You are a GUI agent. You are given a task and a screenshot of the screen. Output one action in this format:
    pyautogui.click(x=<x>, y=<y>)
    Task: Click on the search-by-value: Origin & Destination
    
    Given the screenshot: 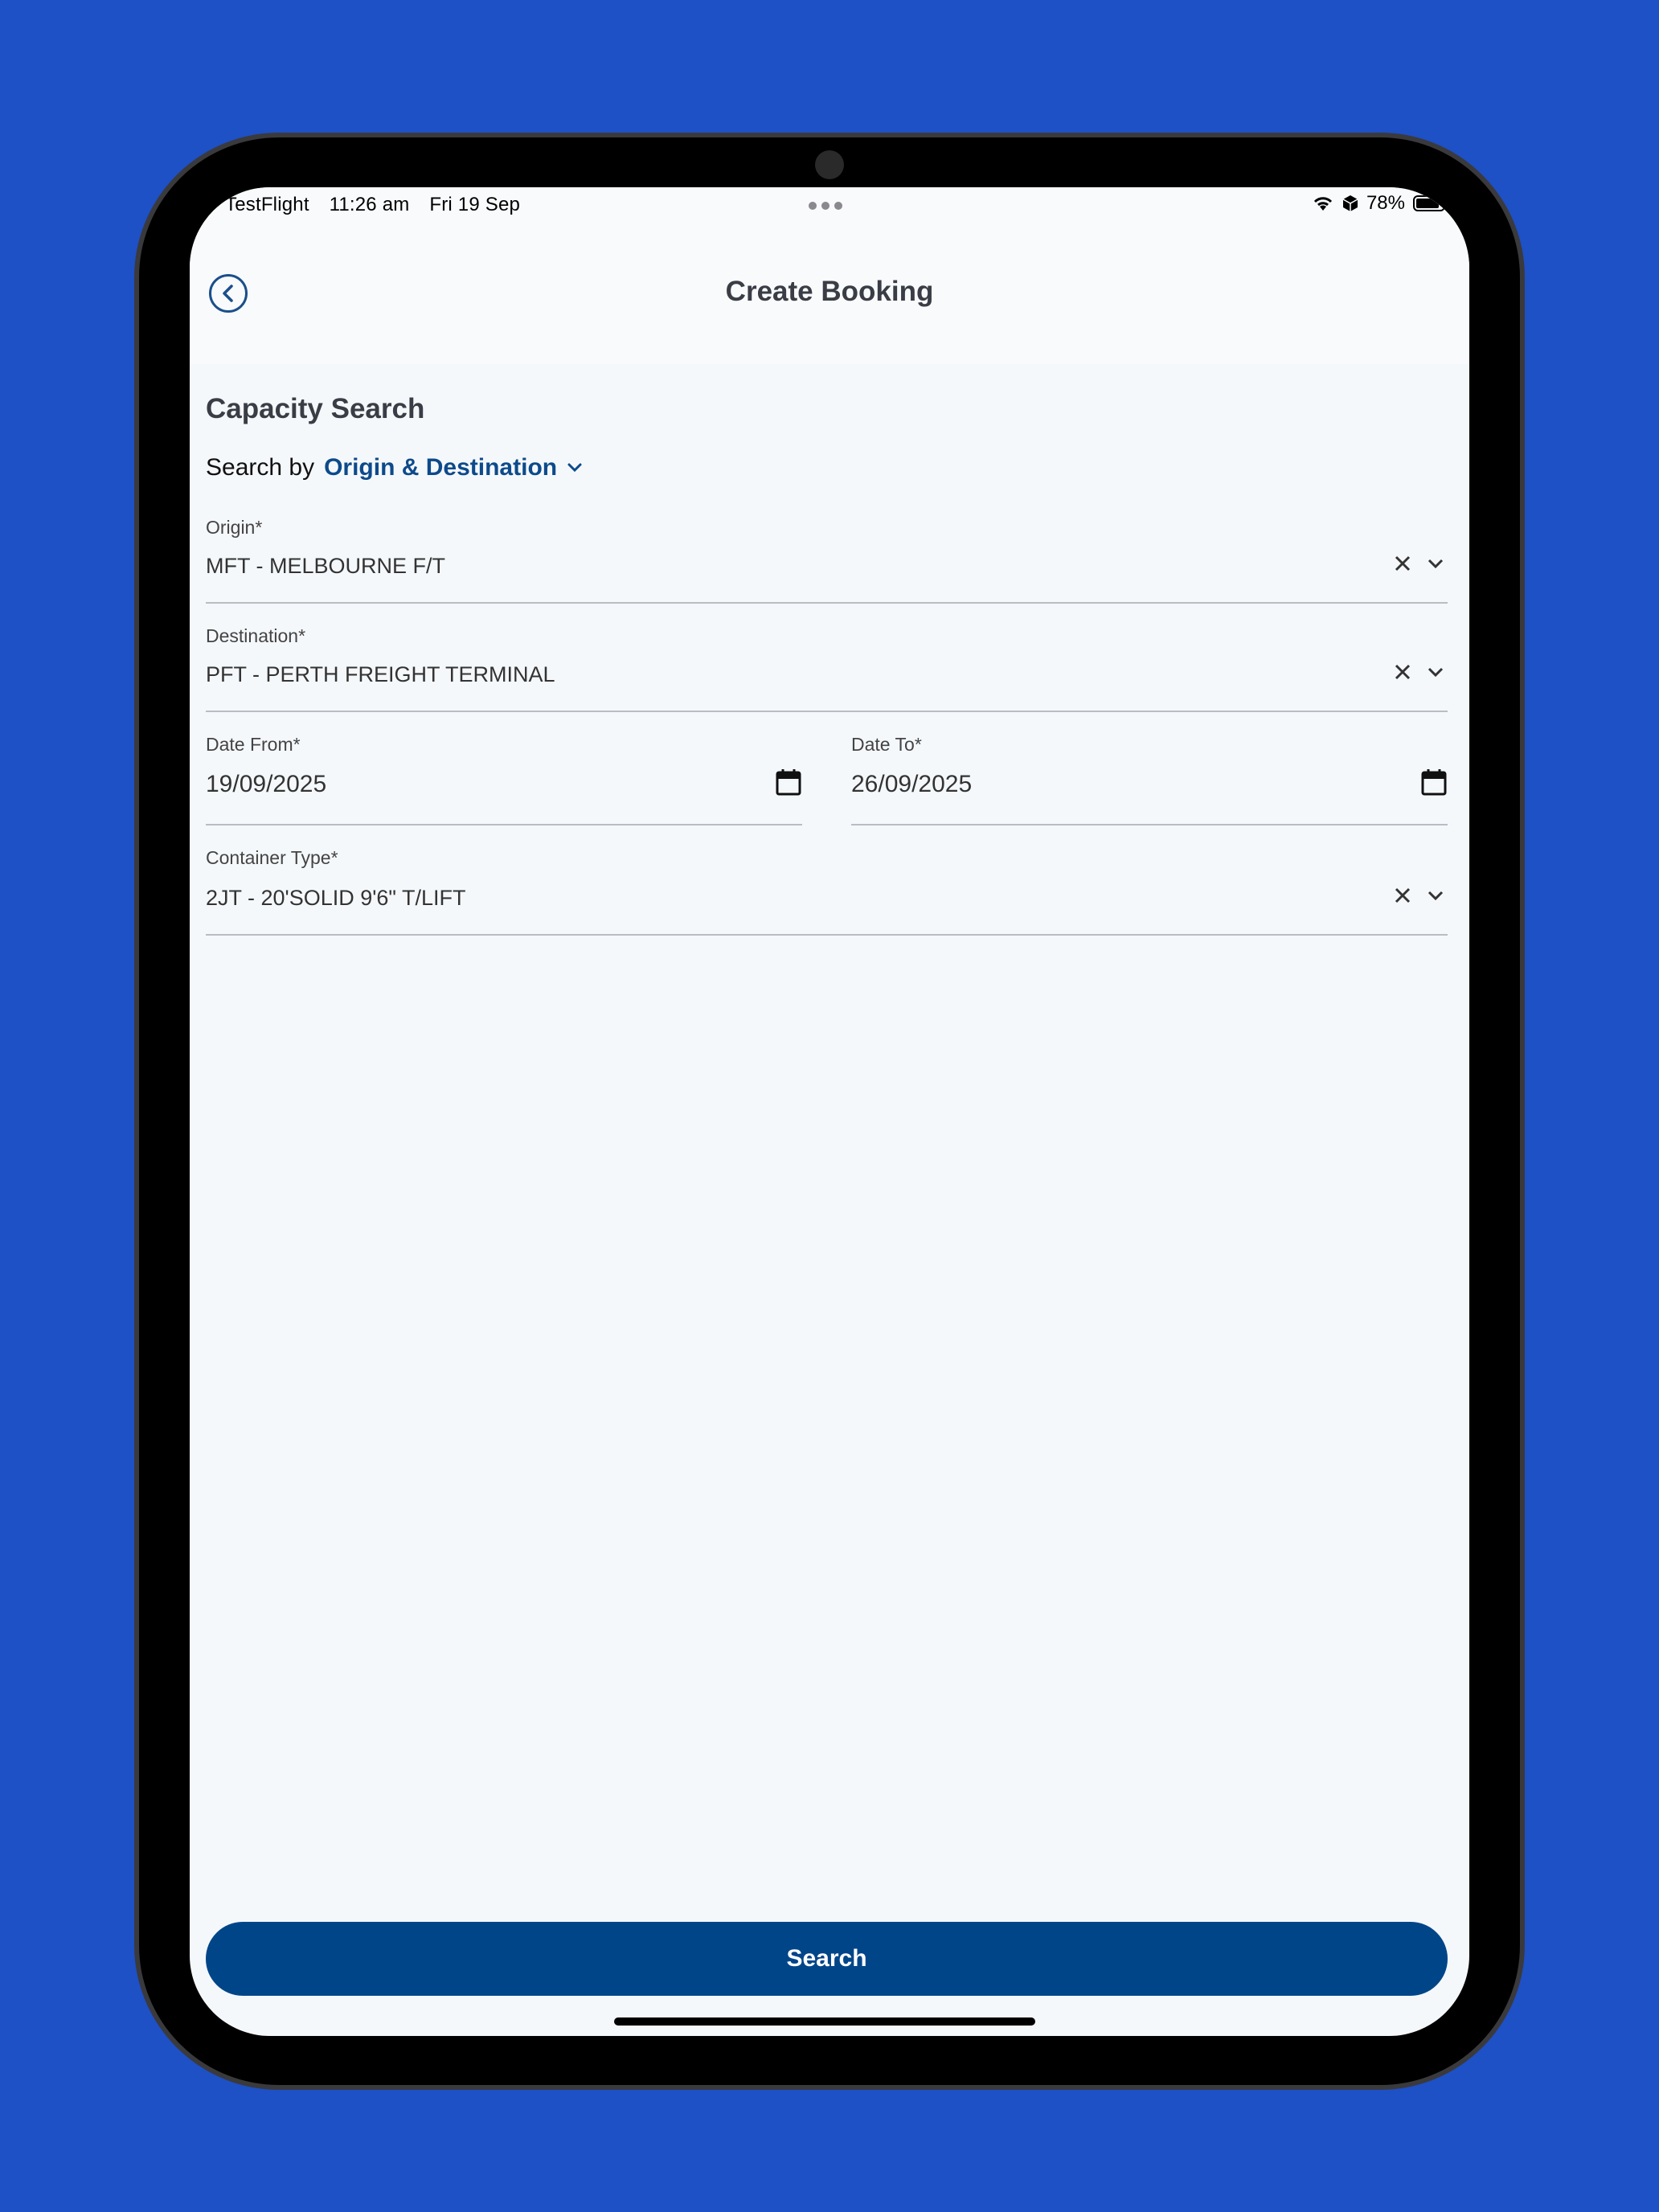 What is the action you would take?
    pyautogui.click(x=441, y=467)
    